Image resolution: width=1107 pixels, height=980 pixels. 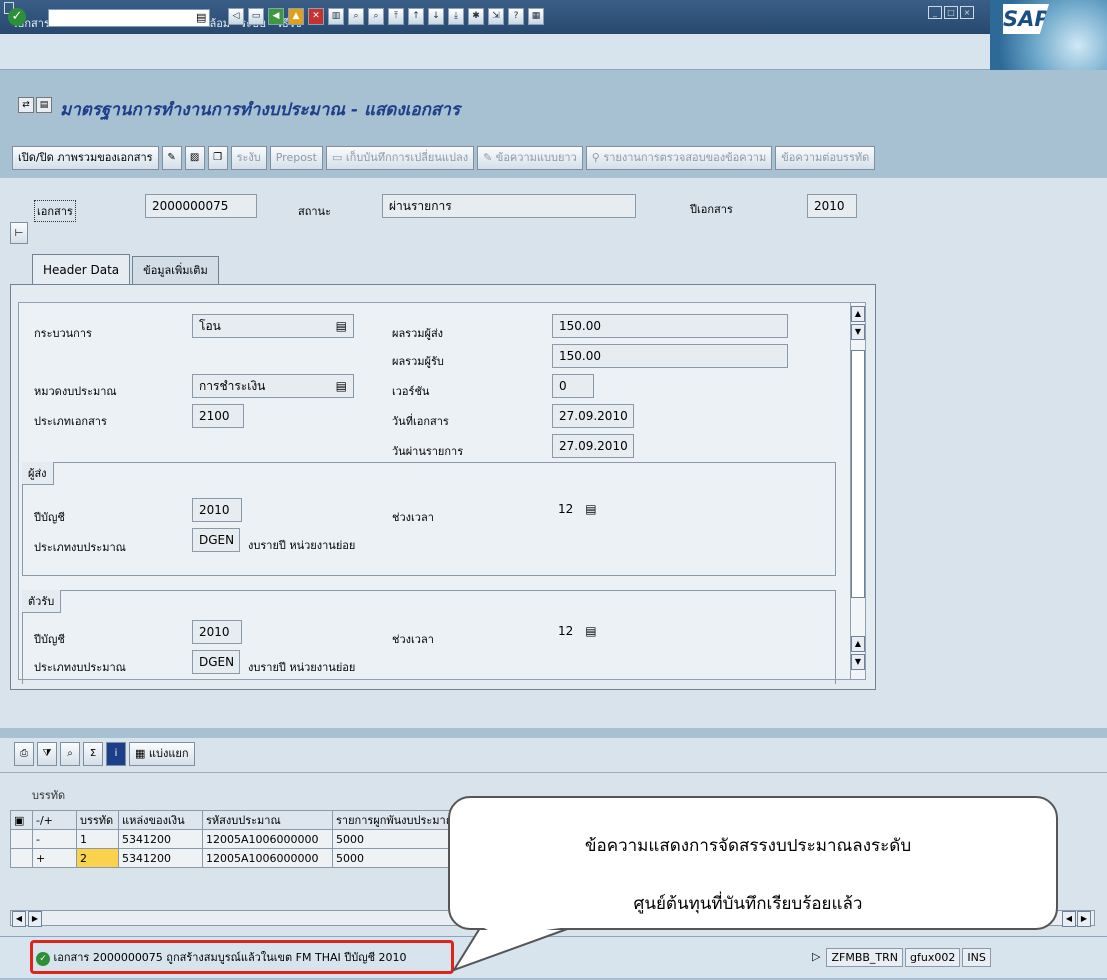 What do you see at coordinates (336, 16) in the screenshot?
I see `print-icon: ▥` at bounding box center [336, 16].